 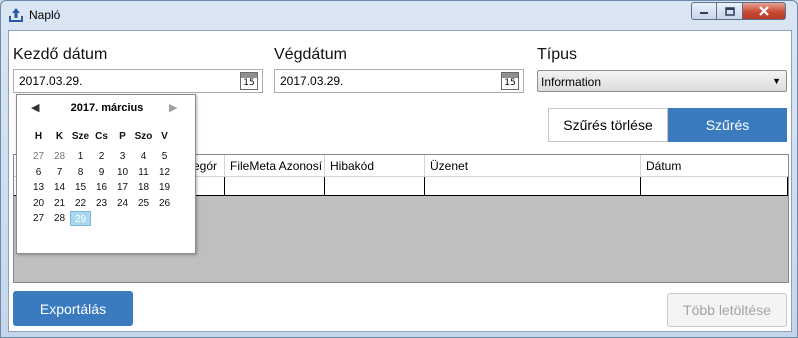 I want to click on previous-month-icon: ◀, so click(x=35, y=107).